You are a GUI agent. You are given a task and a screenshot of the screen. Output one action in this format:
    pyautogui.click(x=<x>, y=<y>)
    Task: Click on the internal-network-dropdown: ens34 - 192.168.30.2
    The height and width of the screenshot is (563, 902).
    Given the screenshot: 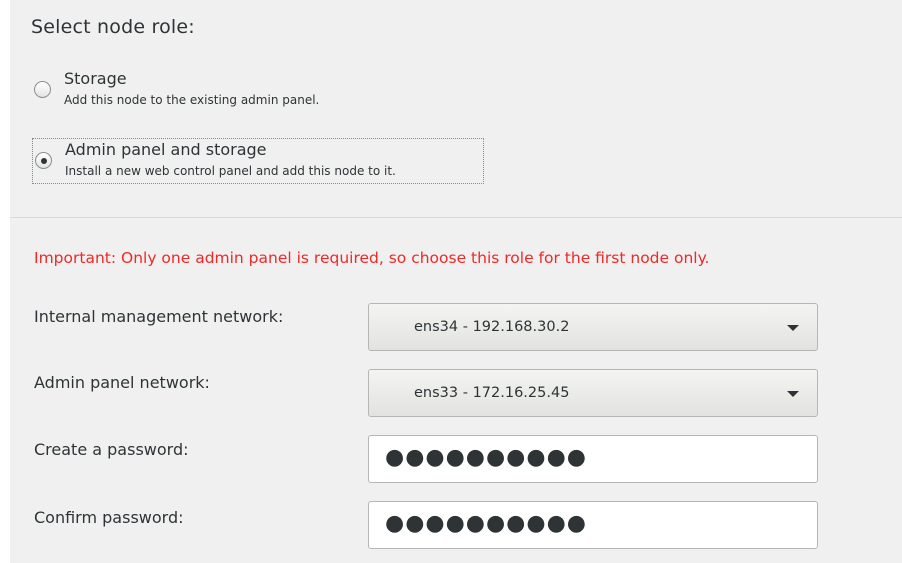 What is the action you would take?
    pyautogui.click(x=593, y=327)
    